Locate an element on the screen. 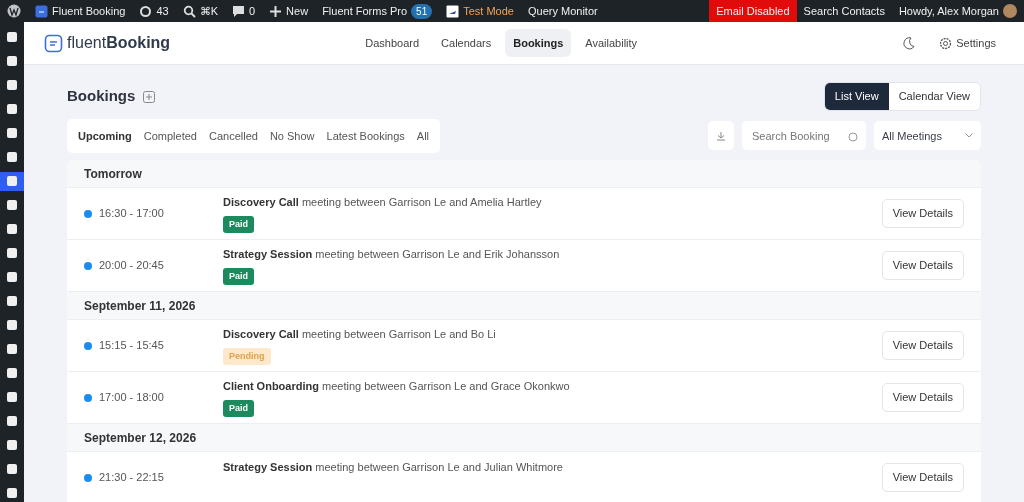  menu-label: 0 is located at coordinates (252, 11).